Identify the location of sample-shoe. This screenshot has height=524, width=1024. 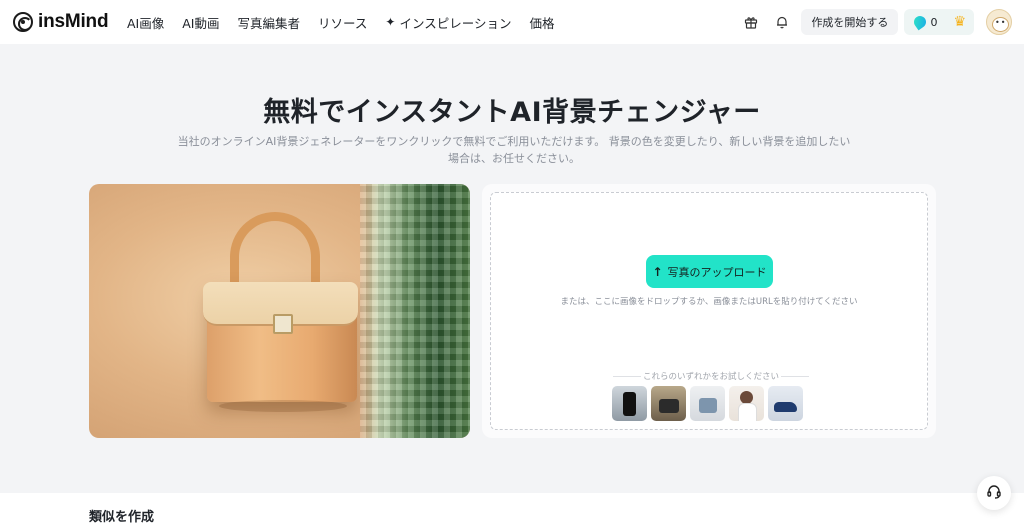
(785, 403).